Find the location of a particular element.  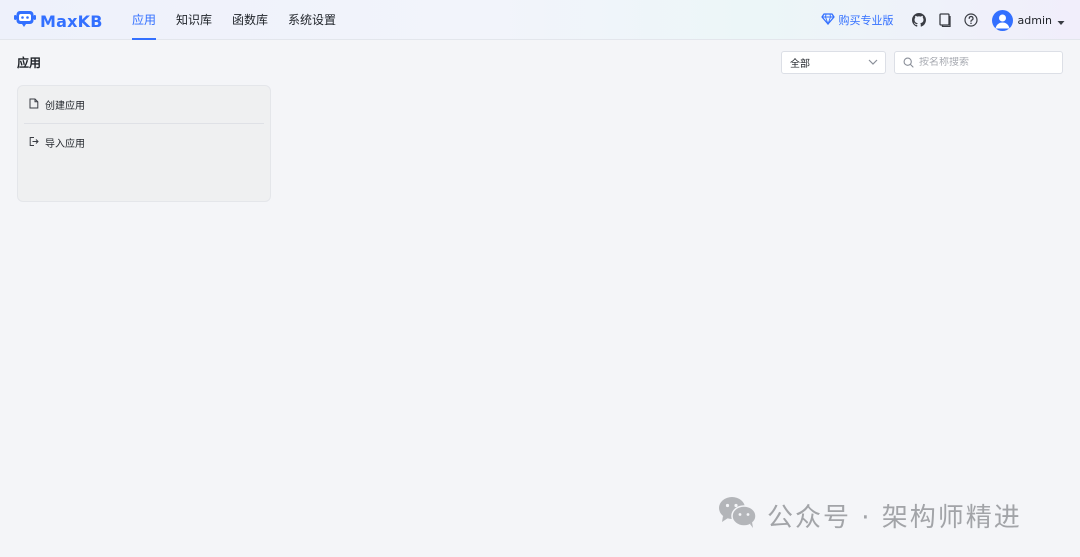

import-application-label: 导入应用 is located at coordinates (65, 144).